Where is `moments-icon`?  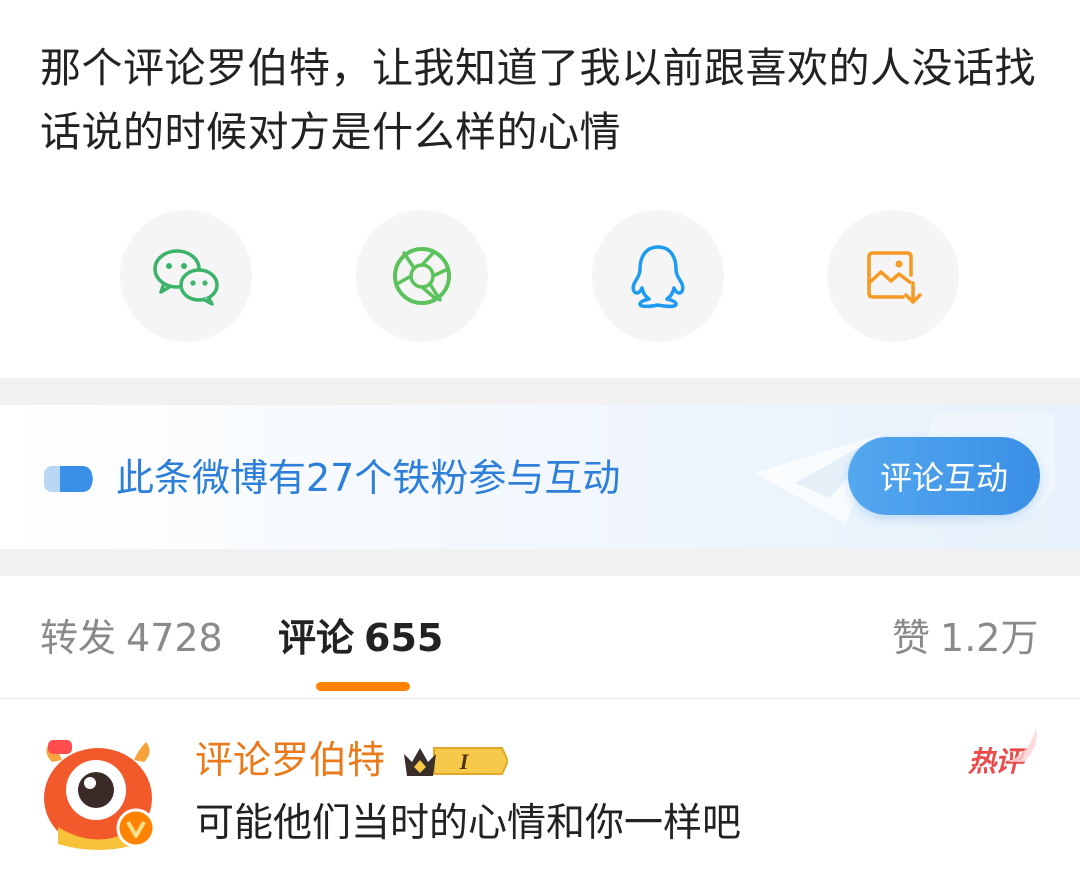
moments-icon is located at coordinates (422, 276).